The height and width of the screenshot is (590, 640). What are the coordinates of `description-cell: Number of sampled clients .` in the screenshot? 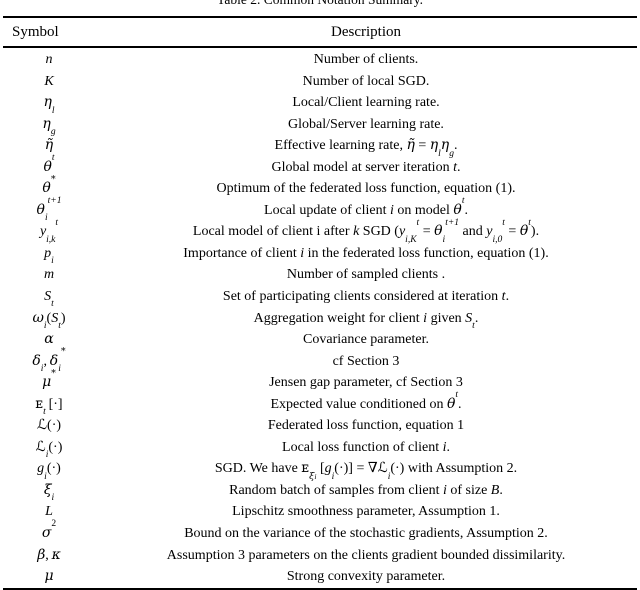 It's located at (366, 275).